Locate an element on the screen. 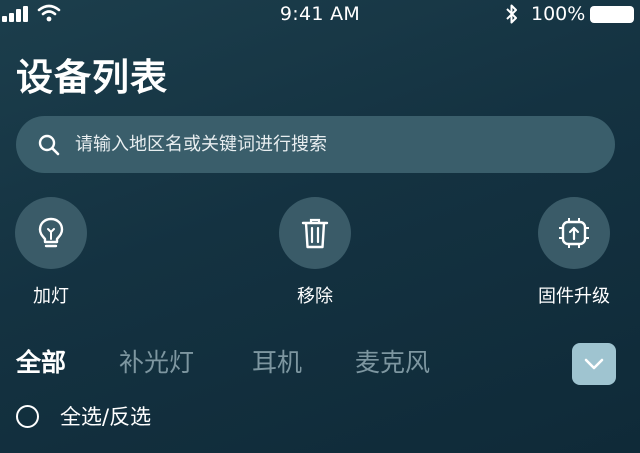 The width and height of the screenshot is (640, 453). add-light-label: 加灯 is located at coordinates (51, 296).